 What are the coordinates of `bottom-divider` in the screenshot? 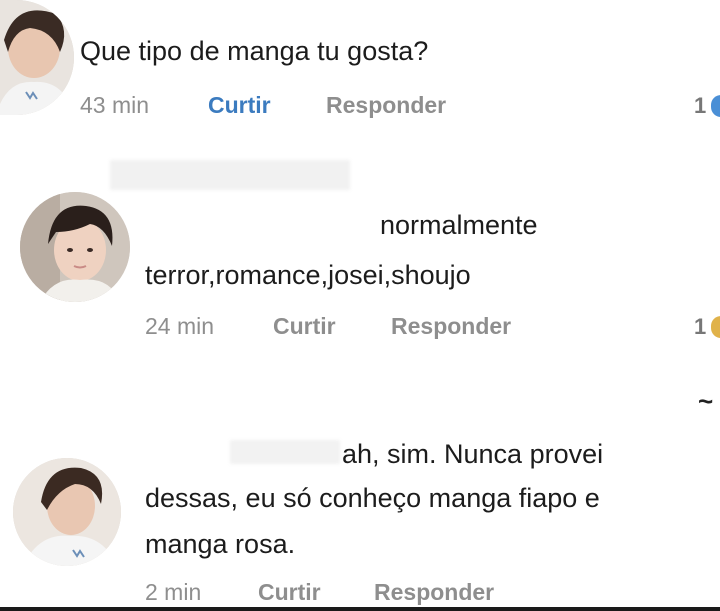 It's located at (360, 609).